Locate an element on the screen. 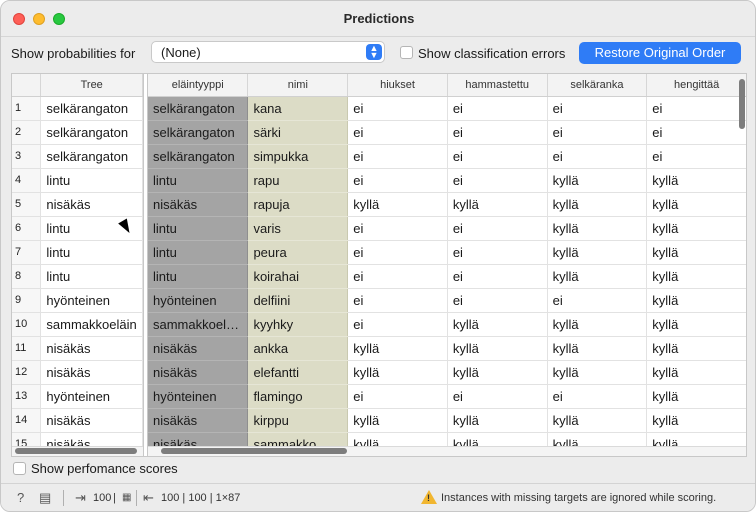  probabilities-select-value: (None) is located at coordinates (181, 52).